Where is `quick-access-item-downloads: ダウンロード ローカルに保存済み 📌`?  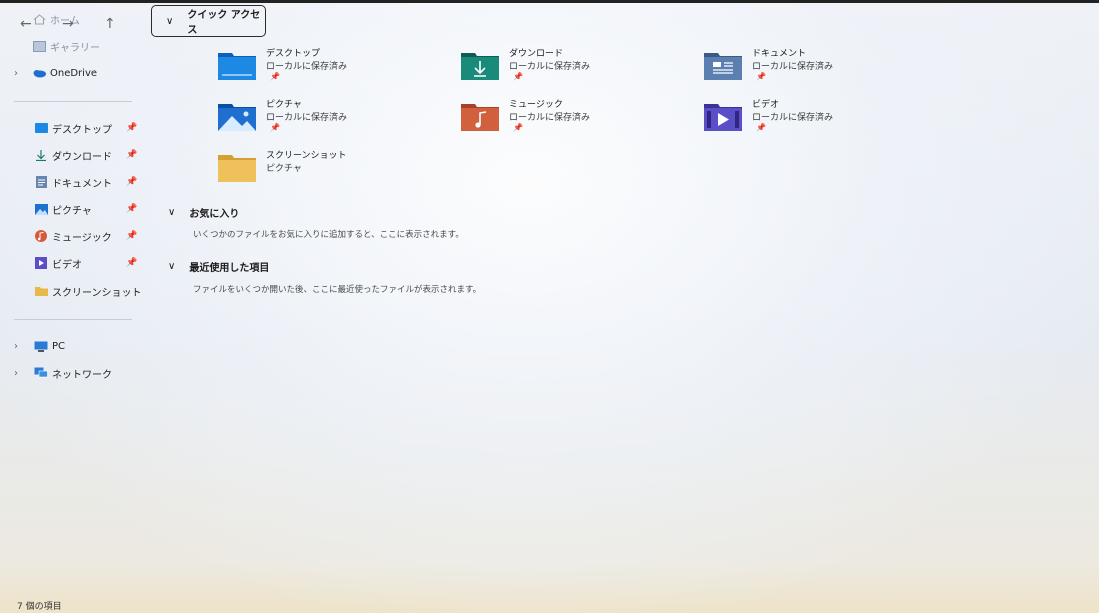
quick-access-item-downloads: ダウンロード ローカルに保存済み 📌 is located at coordinates (571, 68).